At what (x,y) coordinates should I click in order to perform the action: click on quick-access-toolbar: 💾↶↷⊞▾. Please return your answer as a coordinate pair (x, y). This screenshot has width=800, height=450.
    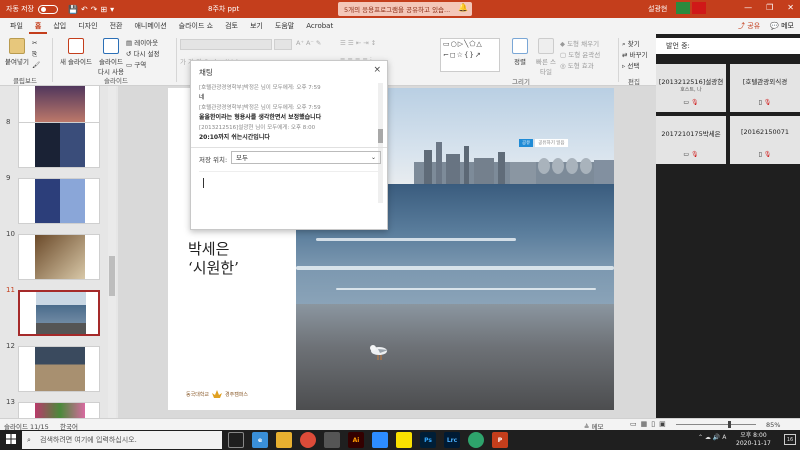
    Looking at the image, I should click on (92, 9).